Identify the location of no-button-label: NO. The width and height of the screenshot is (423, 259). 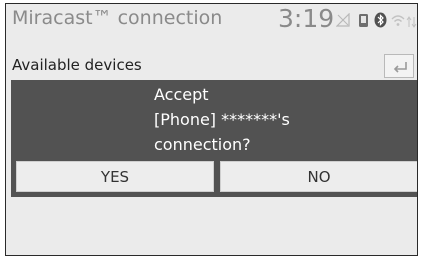
(319, 176).